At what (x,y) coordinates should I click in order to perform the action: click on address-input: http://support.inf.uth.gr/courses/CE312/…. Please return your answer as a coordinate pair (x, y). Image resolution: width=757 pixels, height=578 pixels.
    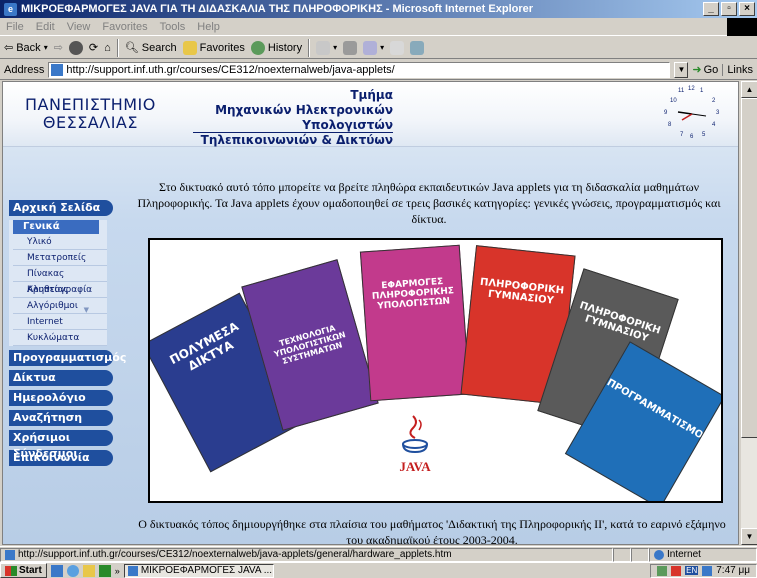
    Looking at the image, I should click on (359, 69).